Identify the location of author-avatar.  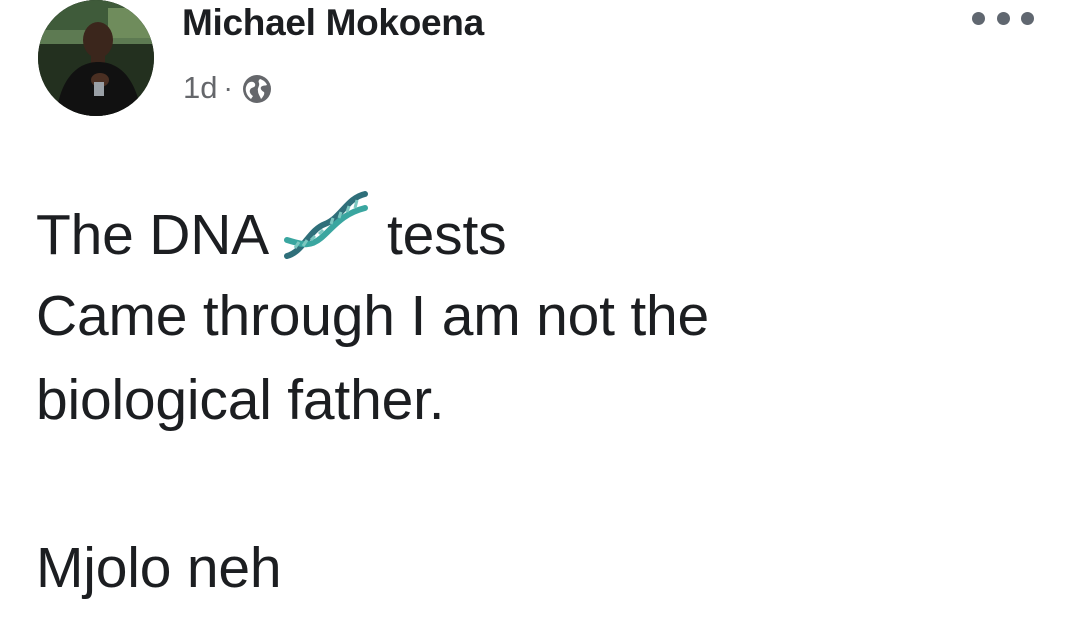
(96, 58).